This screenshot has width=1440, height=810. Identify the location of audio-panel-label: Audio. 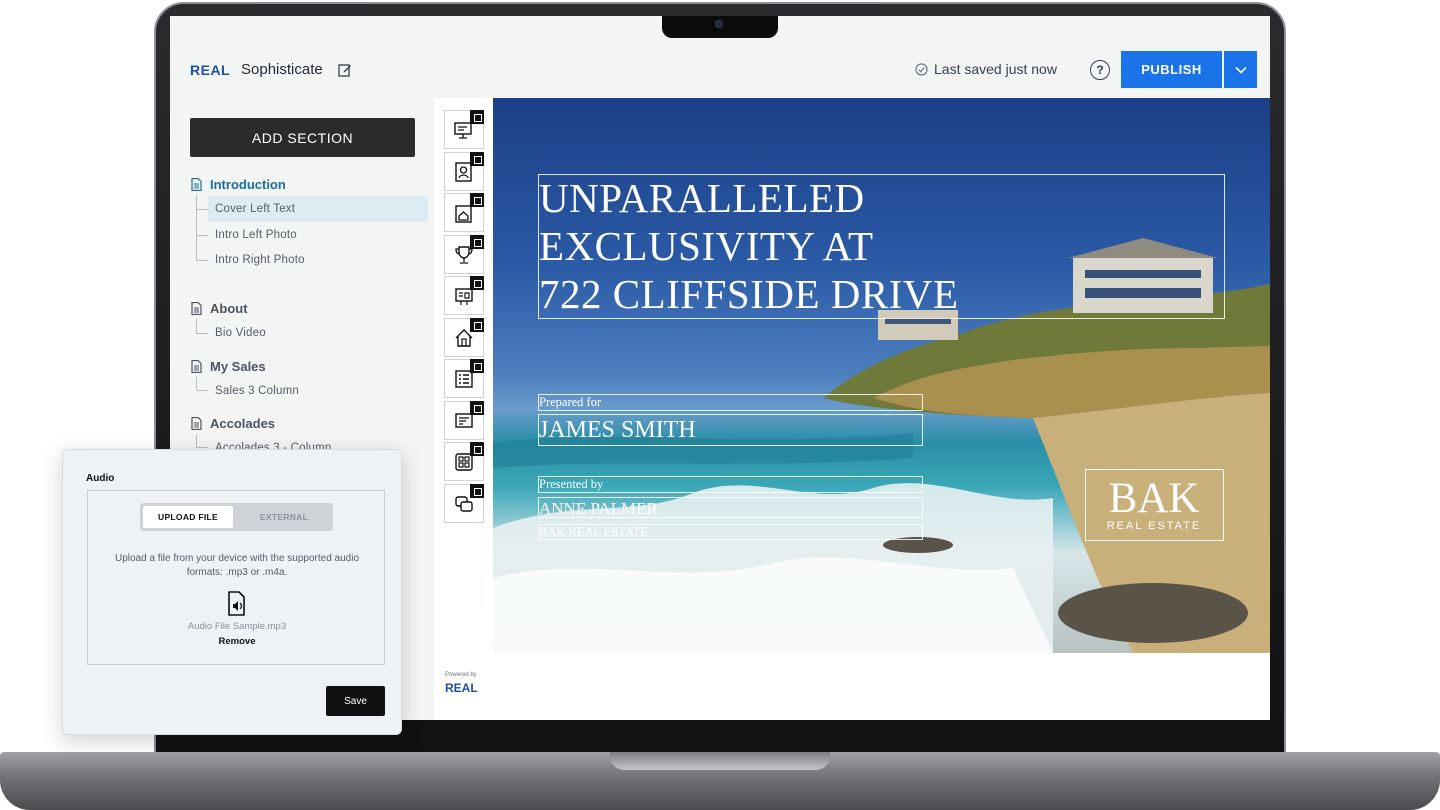
(100, 478).